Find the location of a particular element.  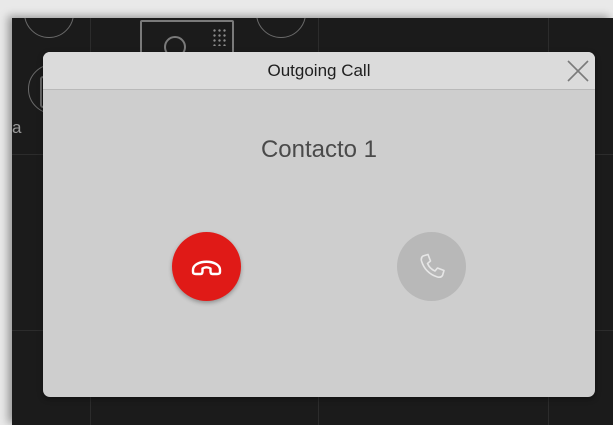

dialog-title: Outgoing Call is located at coordinates (319, 70).